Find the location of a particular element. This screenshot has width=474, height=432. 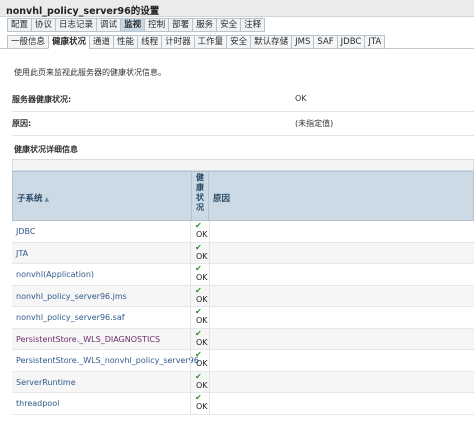

server-health-value: OK is located at coordinates (301, 98).